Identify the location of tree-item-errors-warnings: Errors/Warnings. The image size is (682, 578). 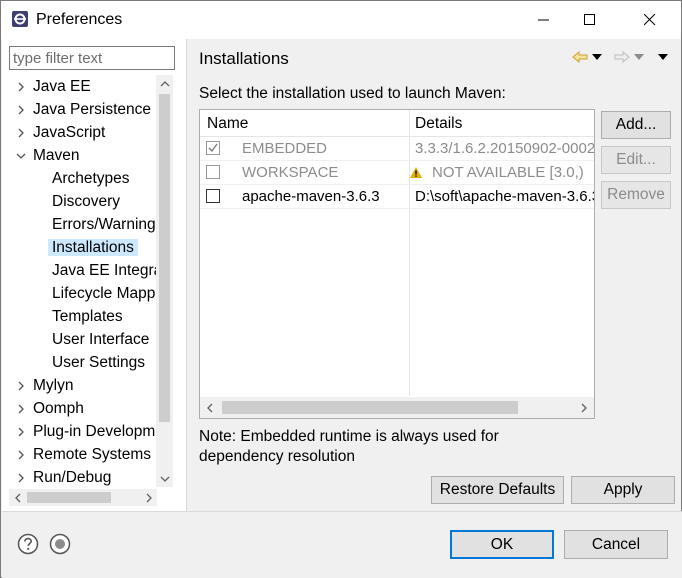
(104, 224).